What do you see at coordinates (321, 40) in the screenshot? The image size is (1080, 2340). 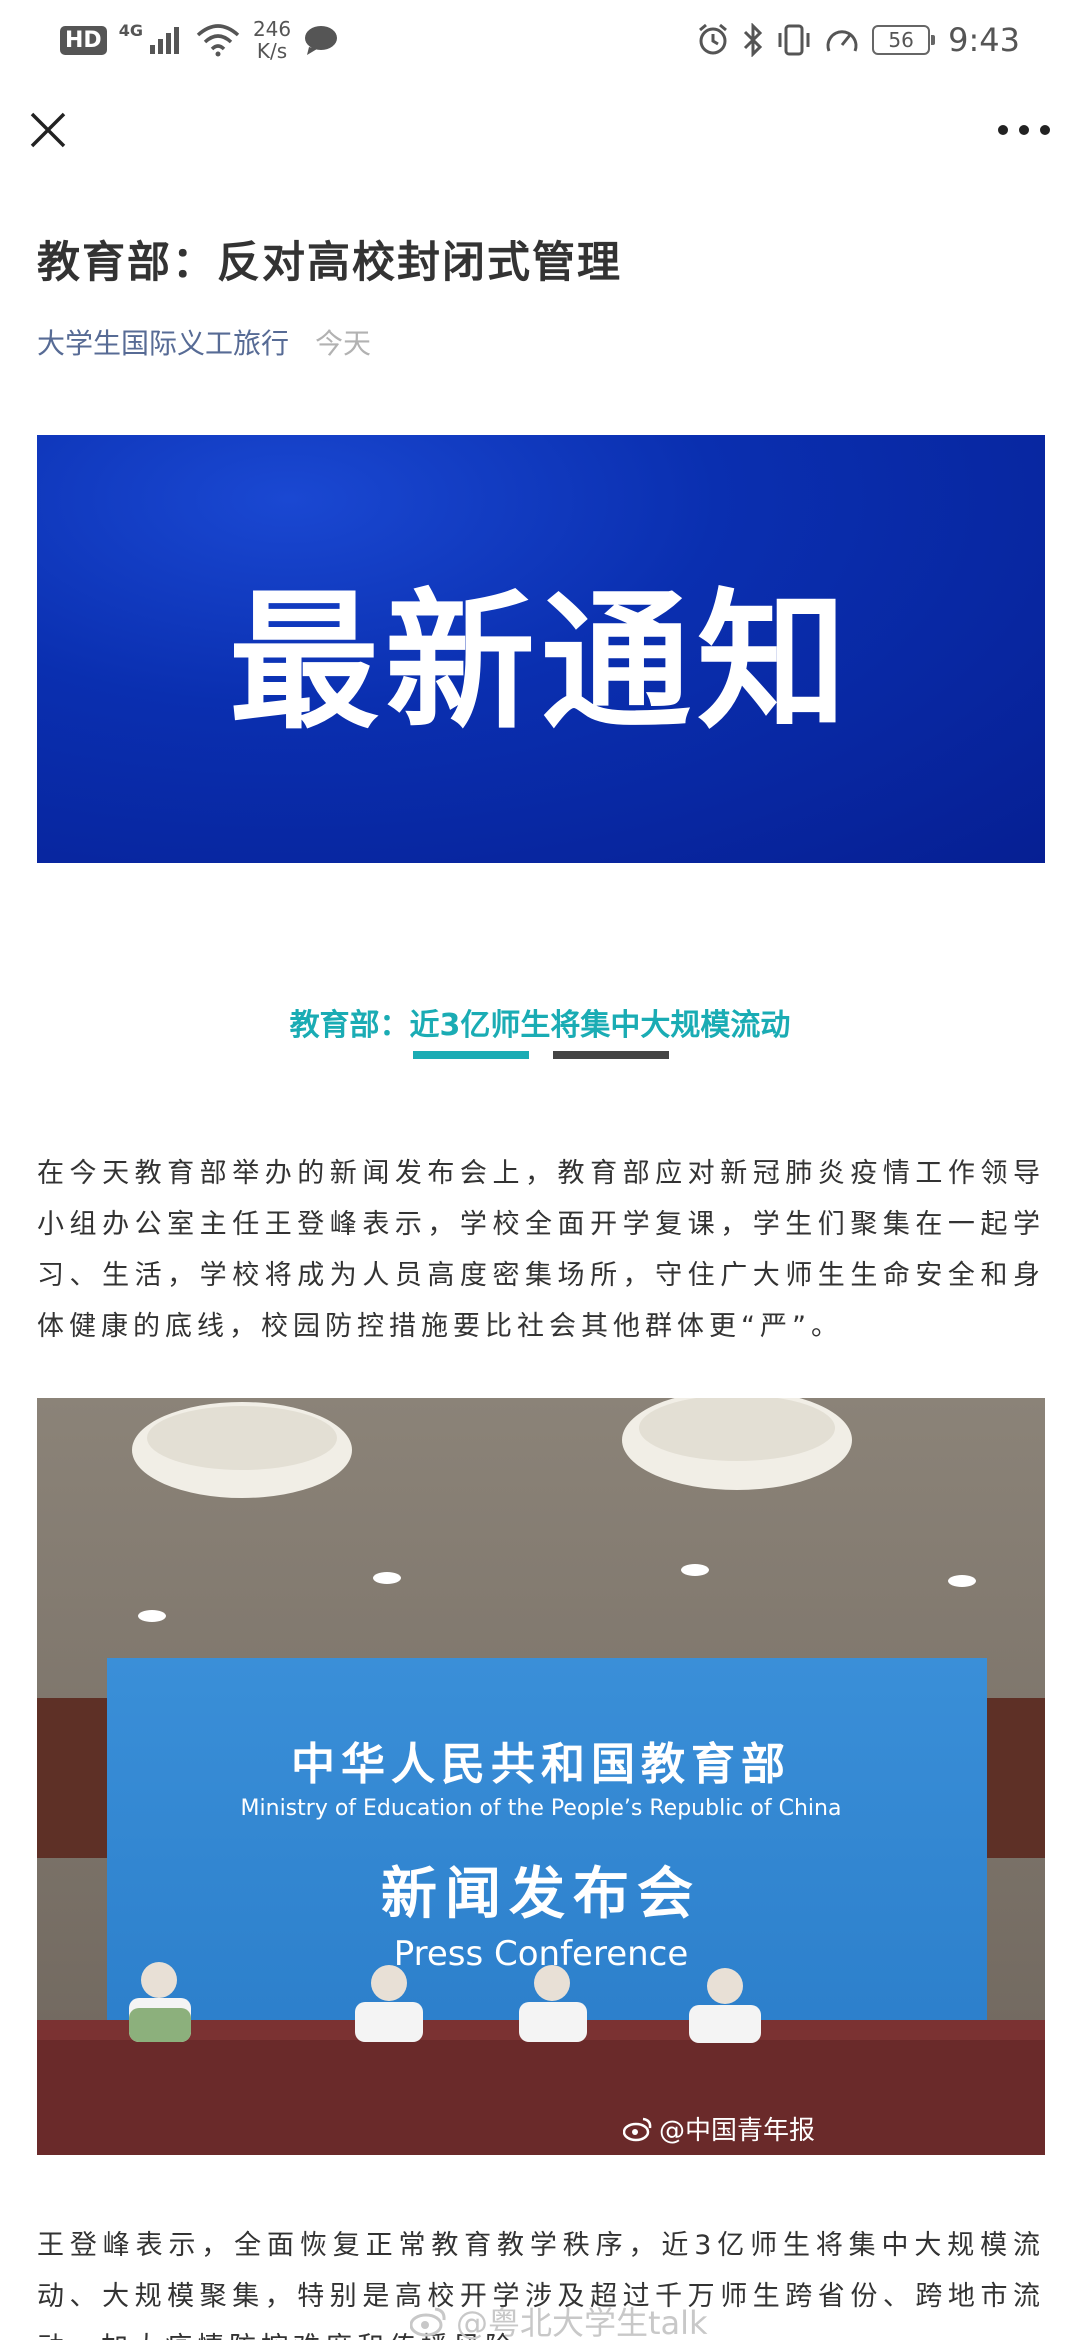 I see `message-icon` at bounding box center [321, 40].